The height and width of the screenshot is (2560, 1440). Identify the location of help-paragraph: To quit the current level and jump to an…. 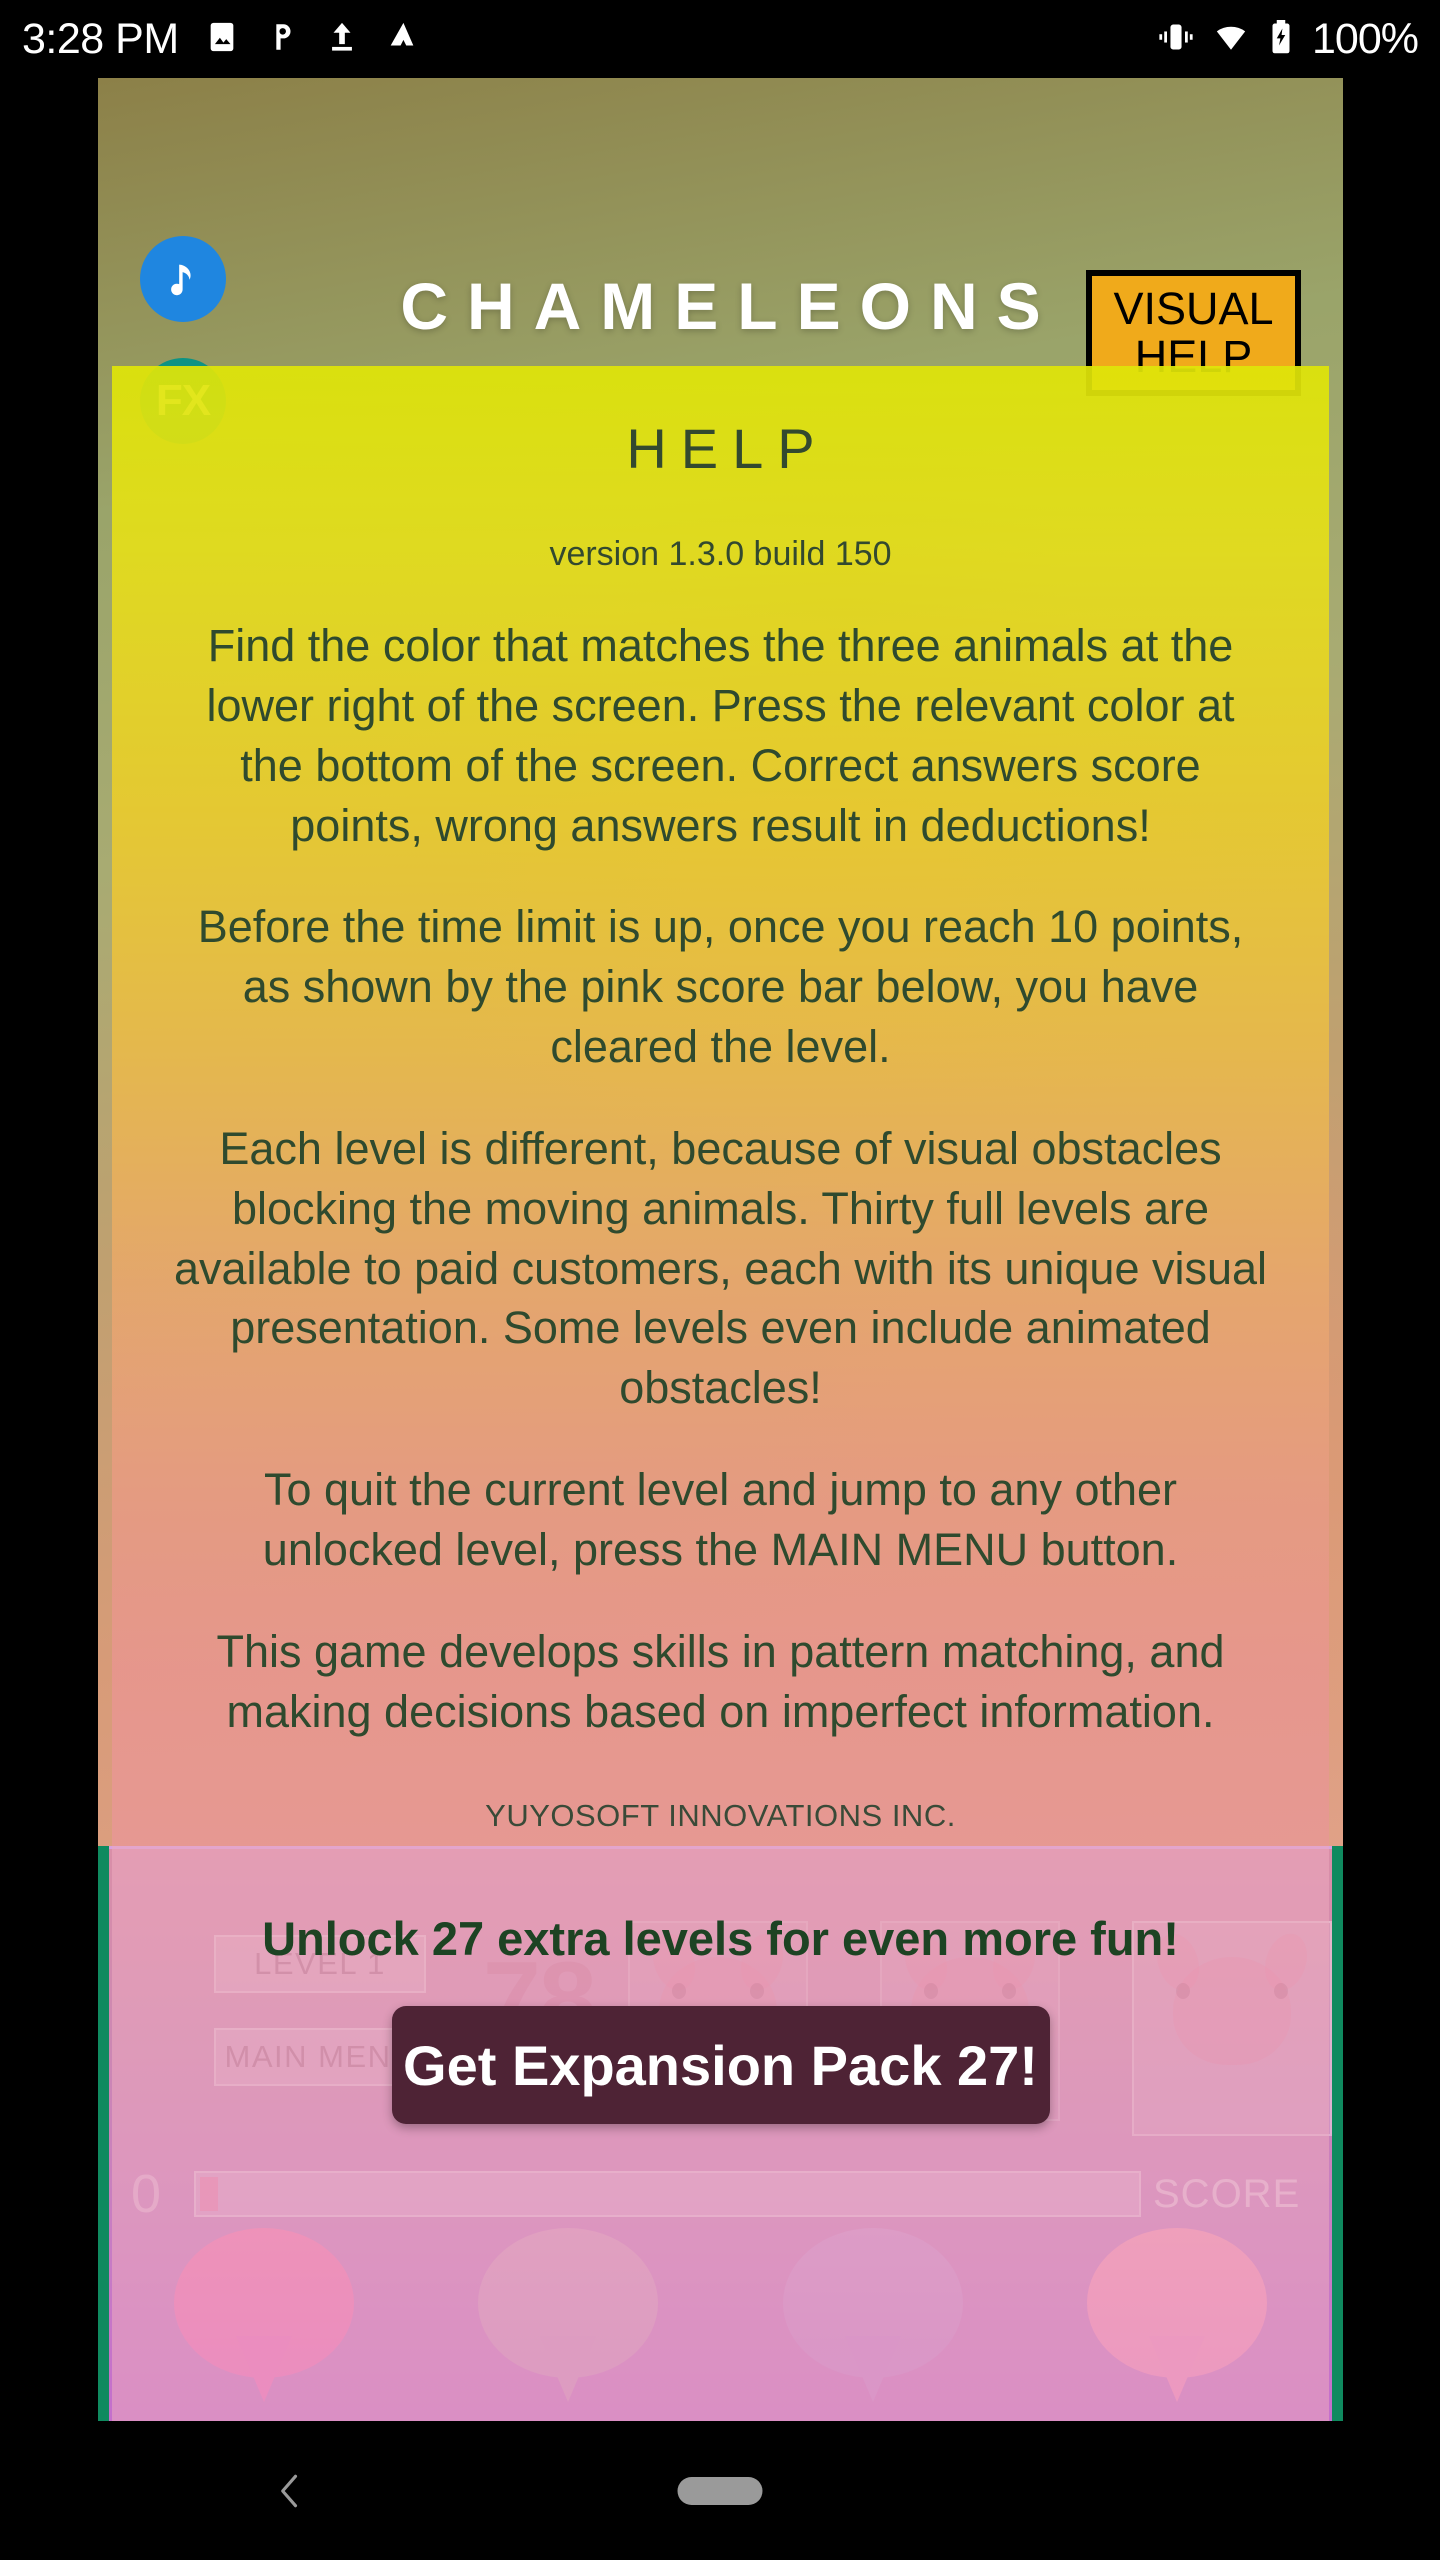
(720, 1519).